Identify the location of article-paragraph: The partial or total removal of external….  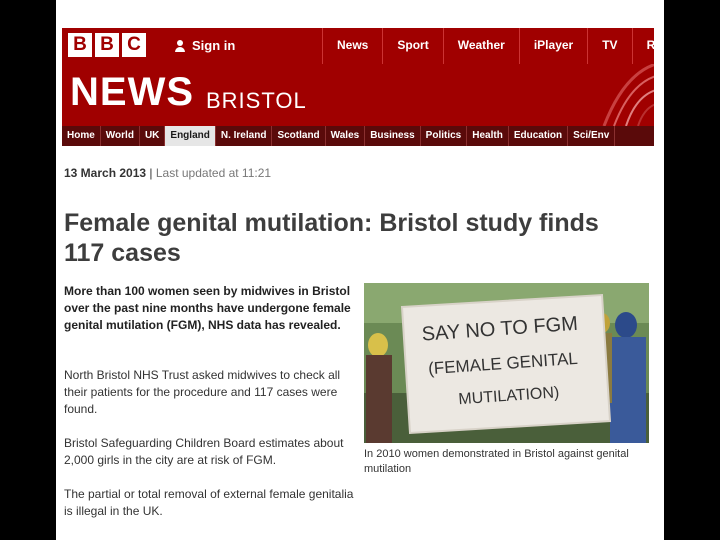
(209, 502).